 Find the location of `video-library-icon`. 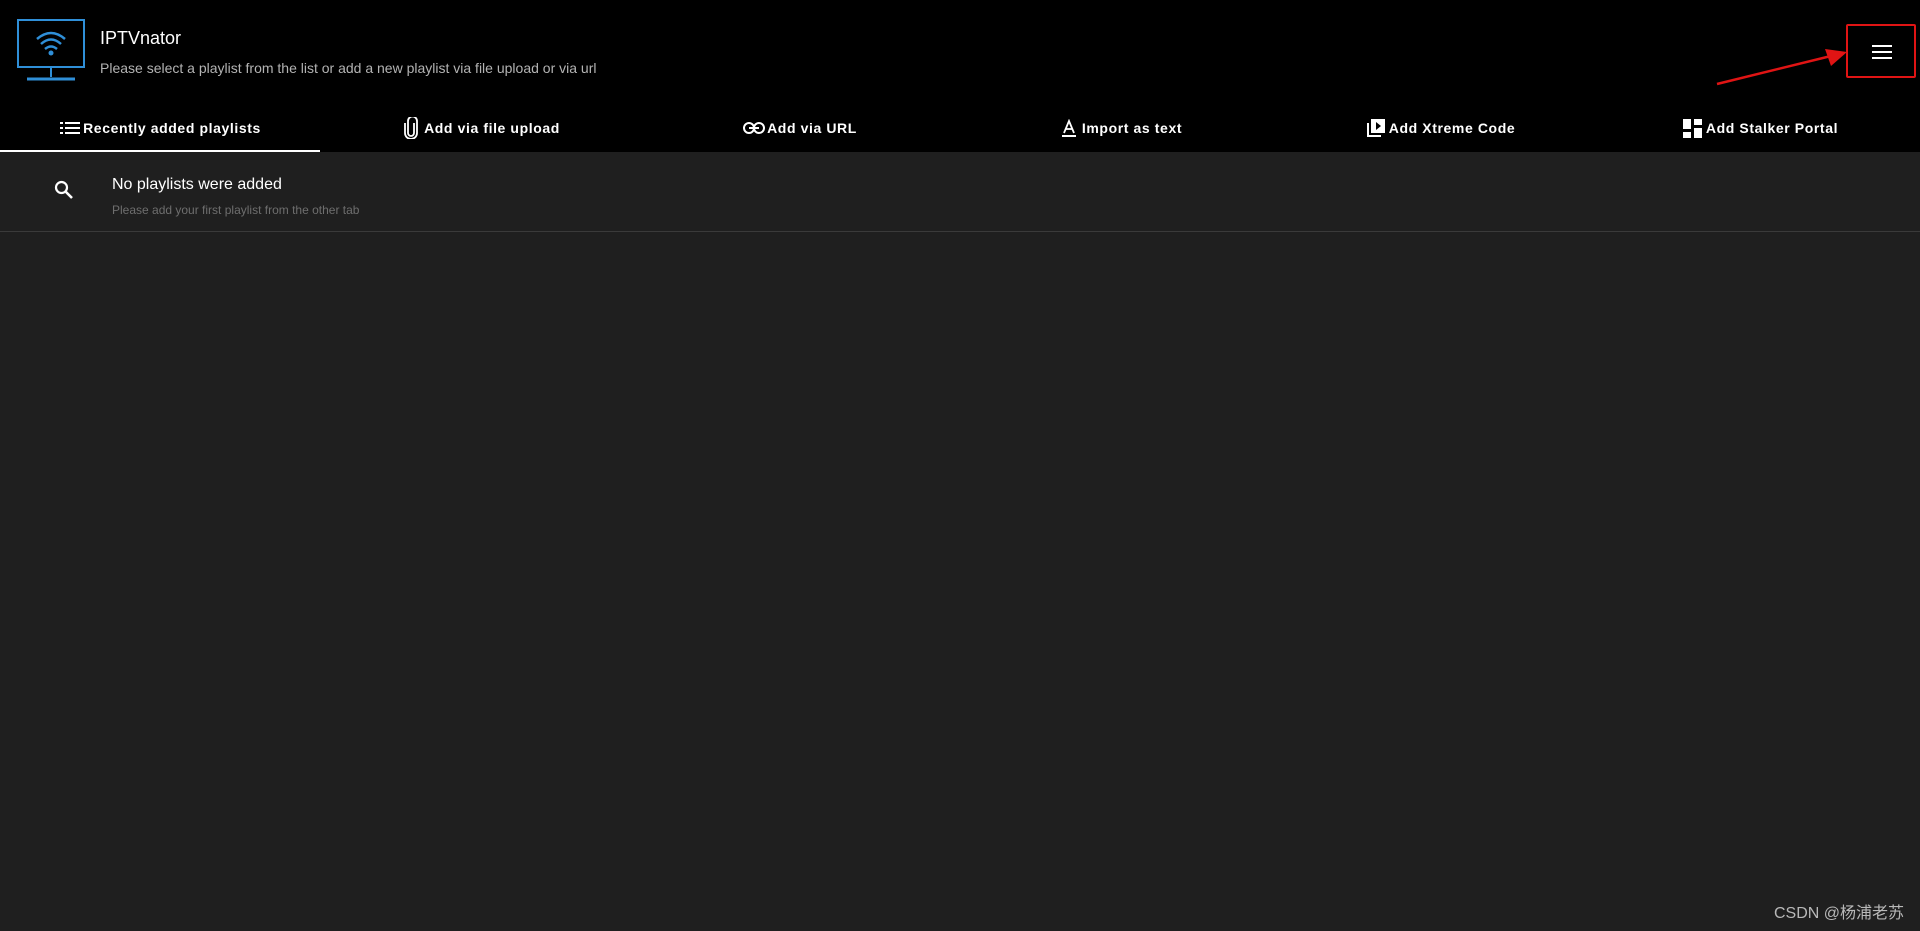

video-library-icon is located at coordinates (1376, 128).